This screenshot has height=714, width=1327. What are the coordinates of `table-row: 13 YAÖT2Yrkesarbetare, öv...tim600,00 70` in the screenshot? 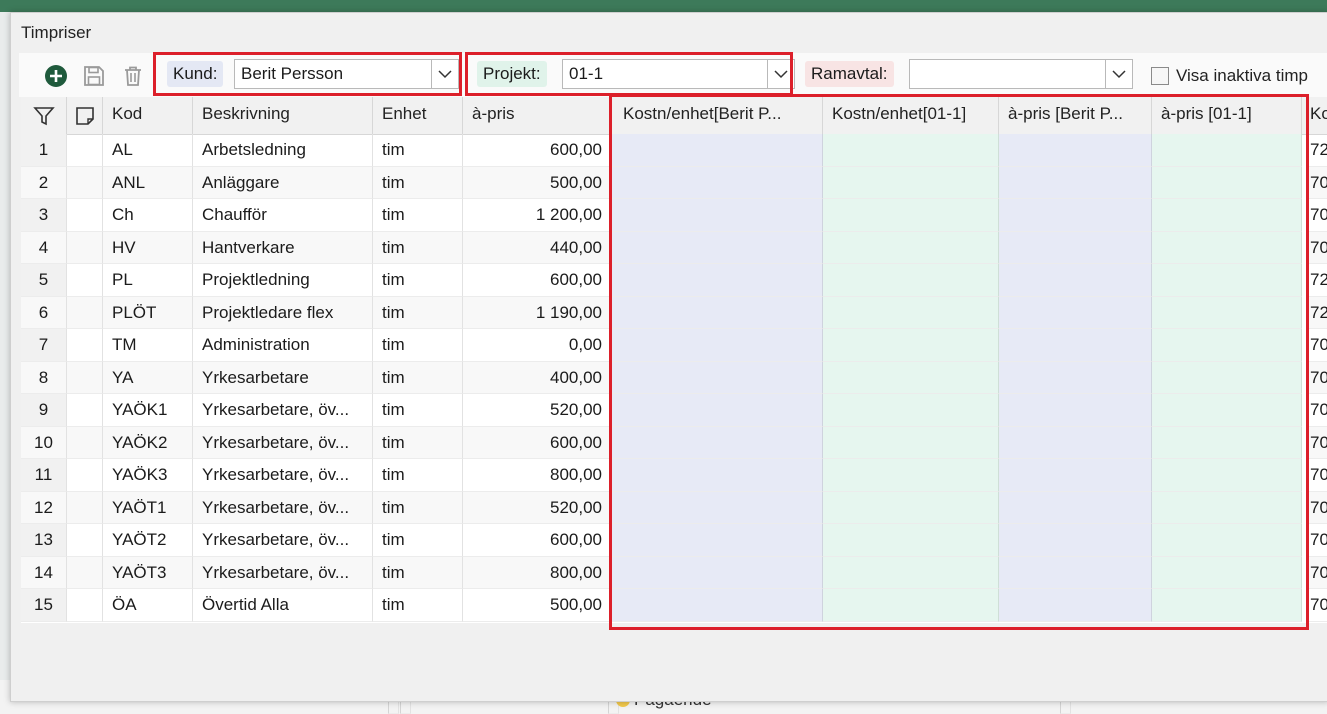 It's located at (674, 540).